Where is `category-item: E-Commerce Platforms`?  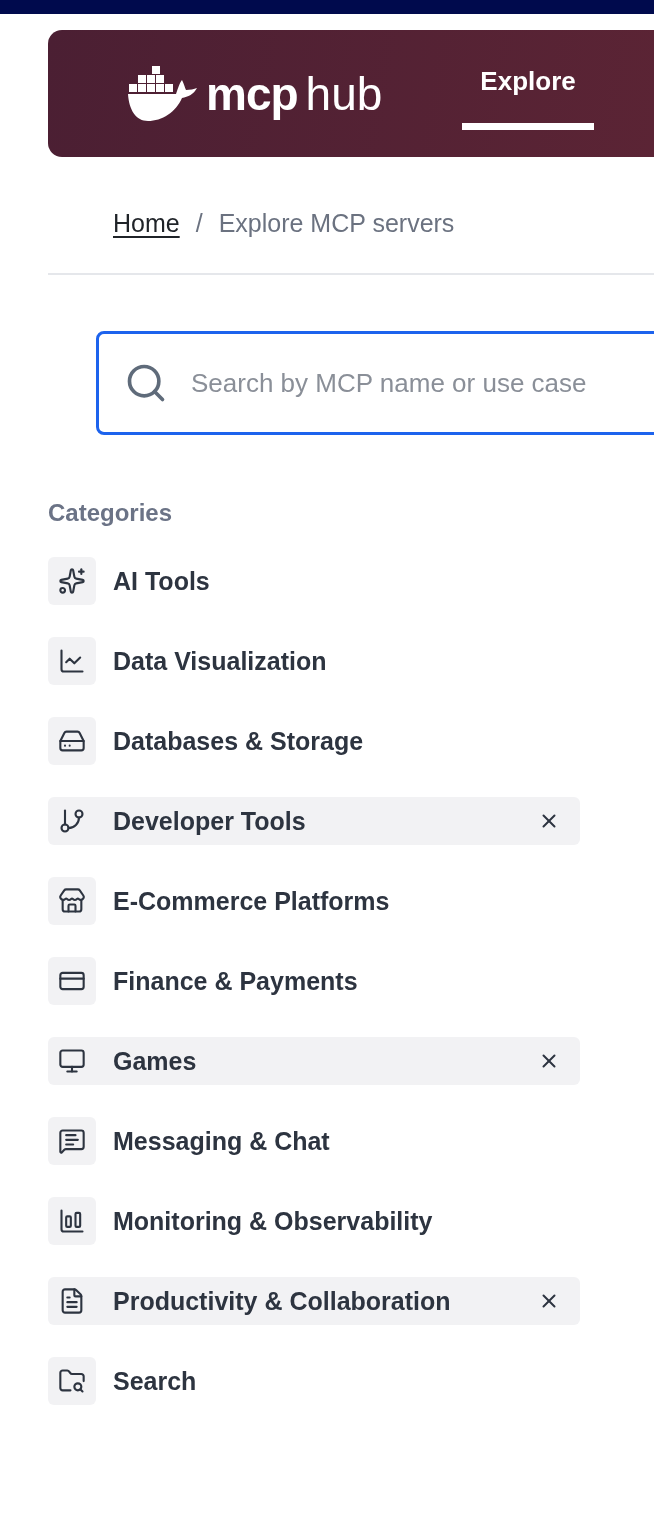 category-item: E-Commerce Platforms is located at coordinates (351, 901).